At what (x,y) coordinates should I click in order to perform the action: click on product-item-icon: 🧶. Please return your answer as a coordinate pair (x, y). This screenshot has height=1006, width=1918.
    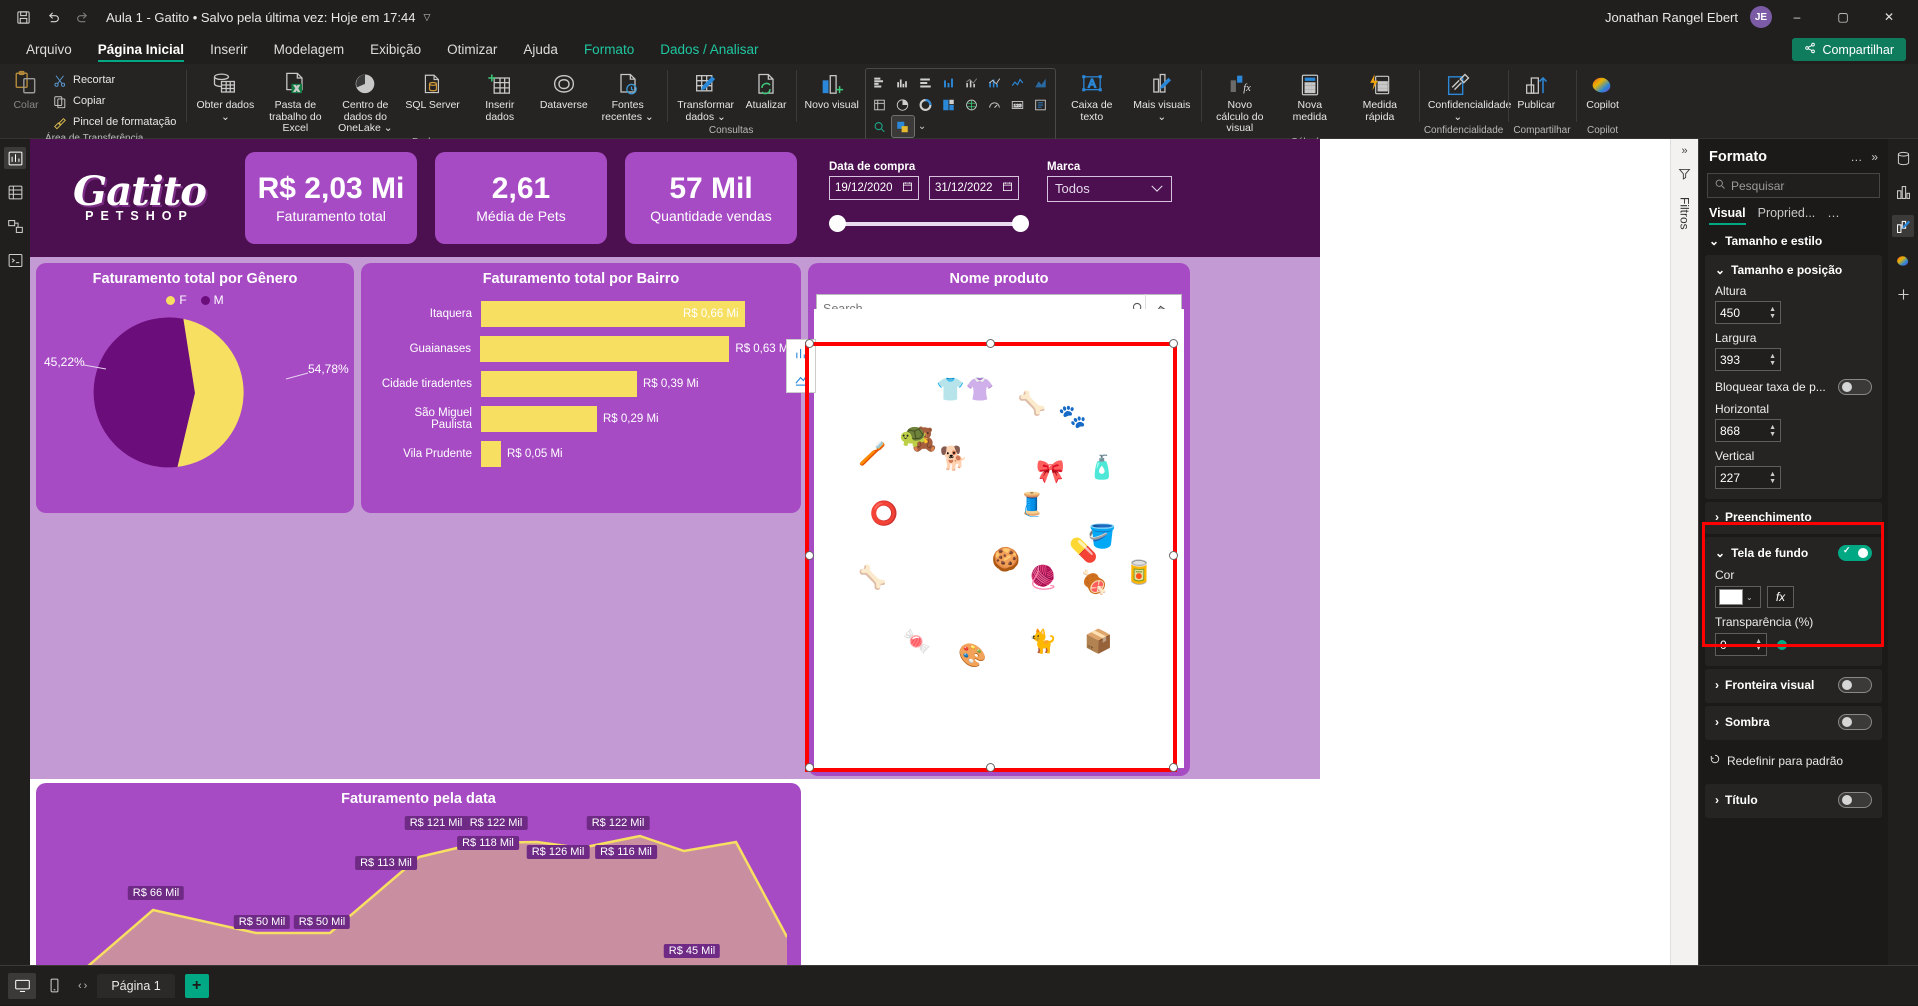
    Looking at the image, I should click on (1043, 577).